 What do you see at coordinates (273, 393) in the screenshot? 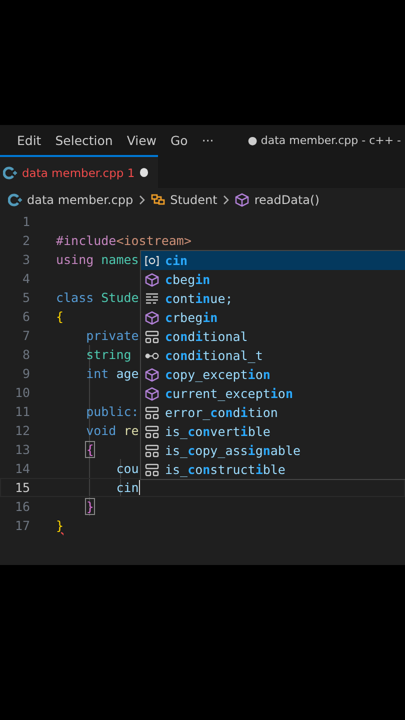
I see `suggestion-item: current_exception` at bounding box center [273, 393].